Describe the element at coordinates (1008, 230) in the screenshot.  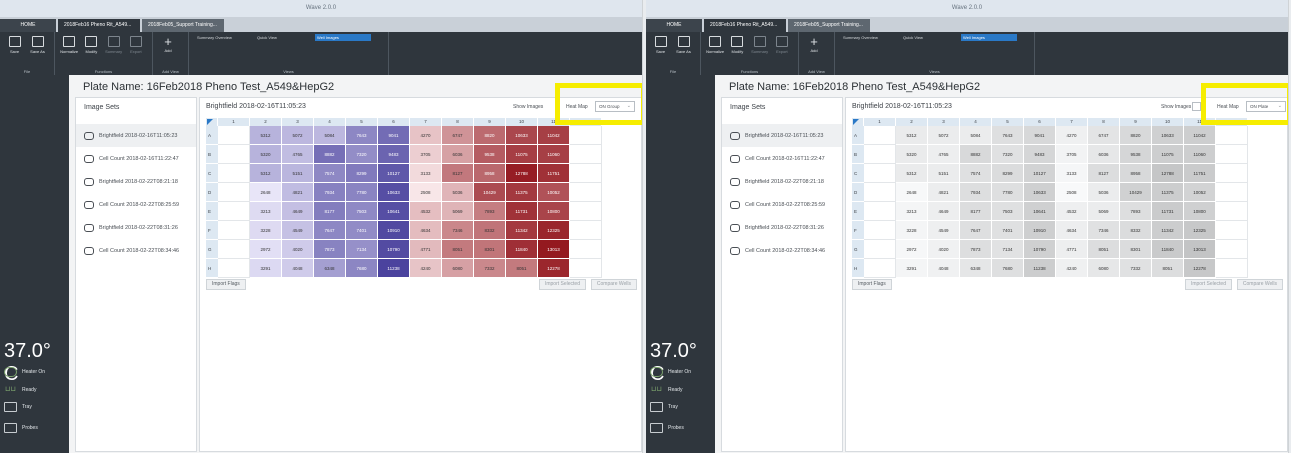
I see `well-cell: 7401` at that location.